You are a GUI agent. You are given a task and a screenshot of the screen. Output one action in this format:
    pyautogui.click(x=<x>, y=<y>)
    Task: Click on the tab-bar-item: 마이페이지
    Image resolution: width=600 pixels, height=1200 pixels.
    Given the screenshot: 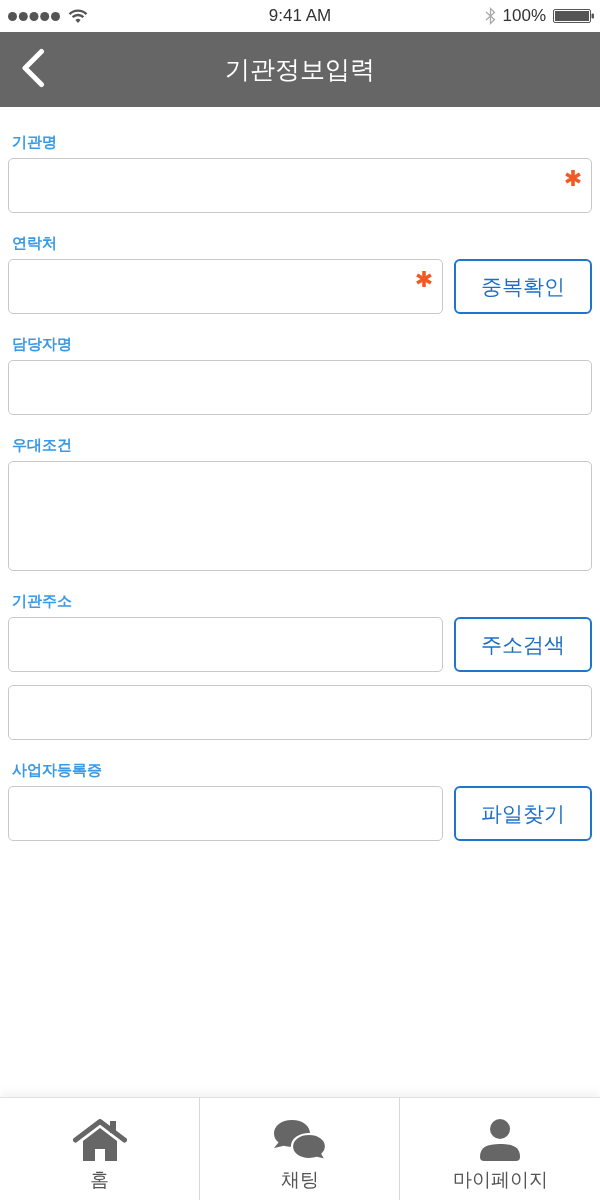 What is the action you would take?
    pyautogui.click(x=500, y=1149)
    